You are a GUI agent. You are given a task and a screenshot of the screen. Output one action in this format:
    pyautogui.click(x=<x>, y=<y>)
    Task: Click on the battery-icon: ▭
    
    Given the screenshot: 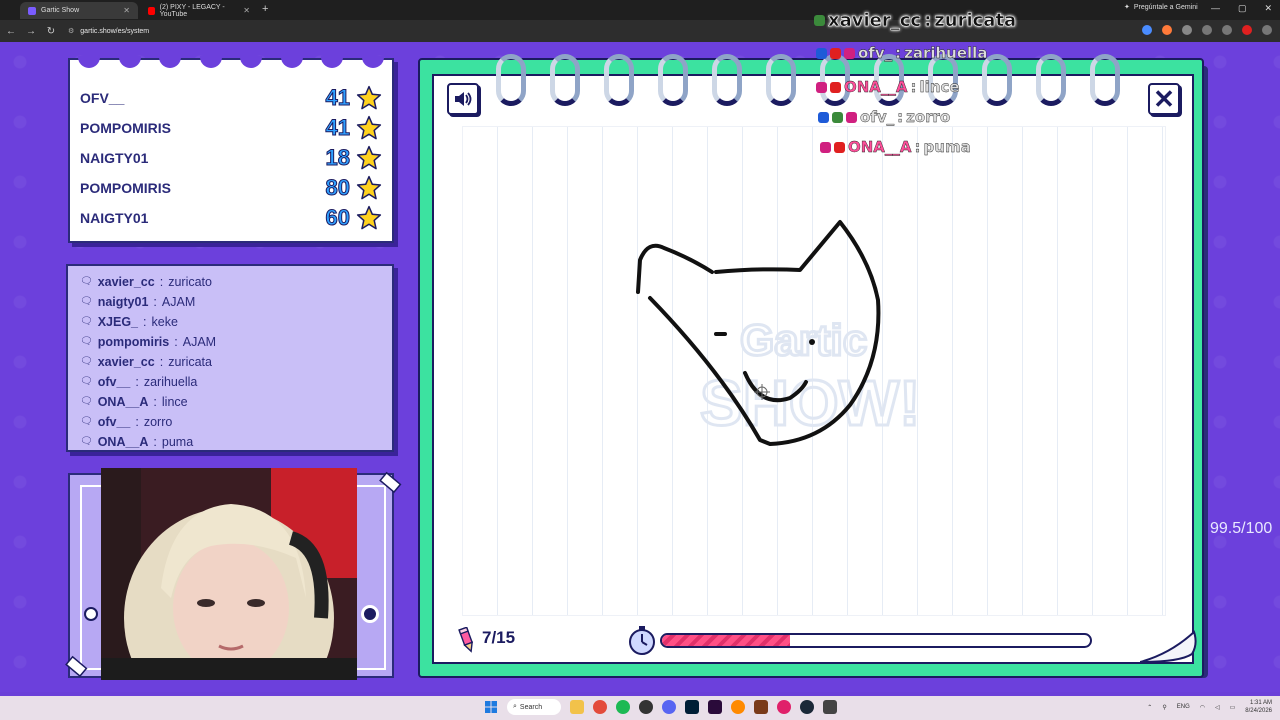 What is the action you would take?
    pyautogui.click(x=1233, y=707)
    